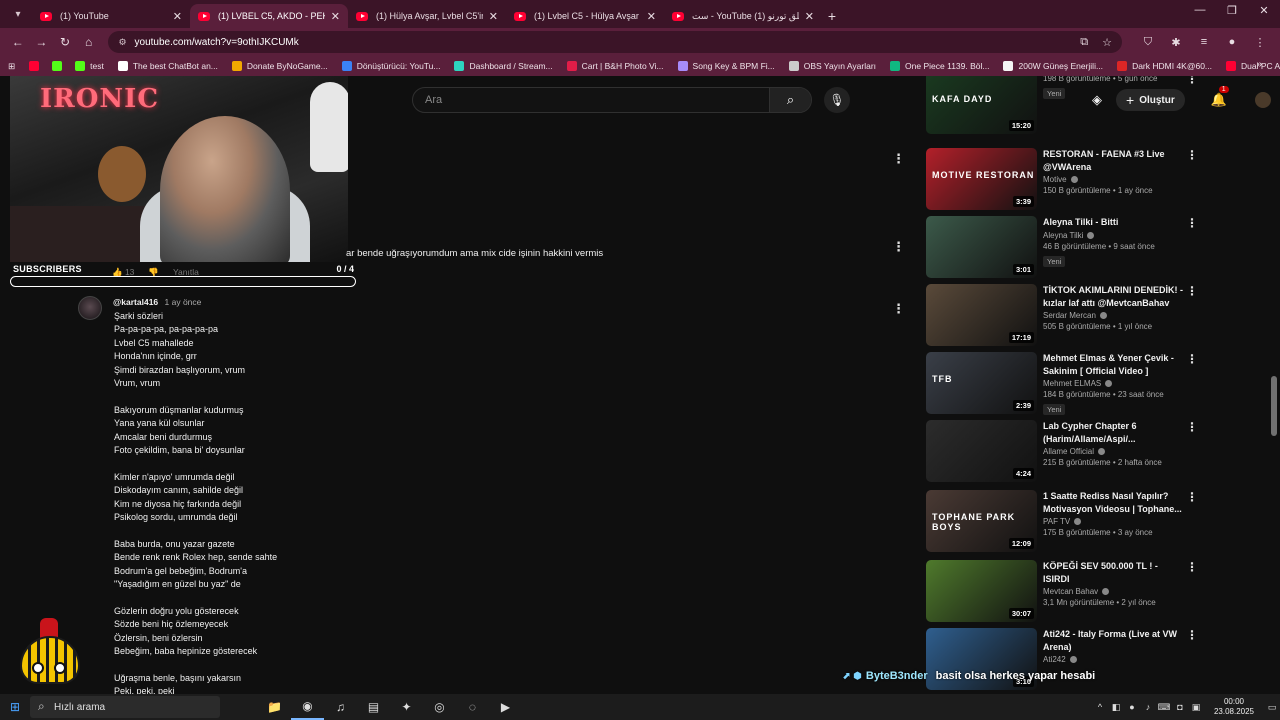 This screenshot has height=720, width=1280. Describe the element at coordinates (1180, 707) in the screenshot. I see `tray-app-icon: ◘` at that location.